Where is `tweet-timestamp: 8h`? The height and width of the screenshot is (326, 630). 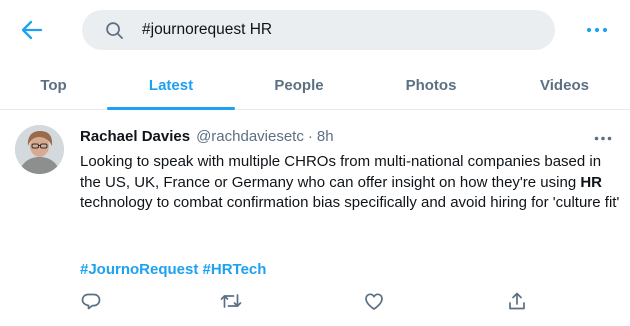 tweet-timestamp: 8h is located at coordinates (325, 136).